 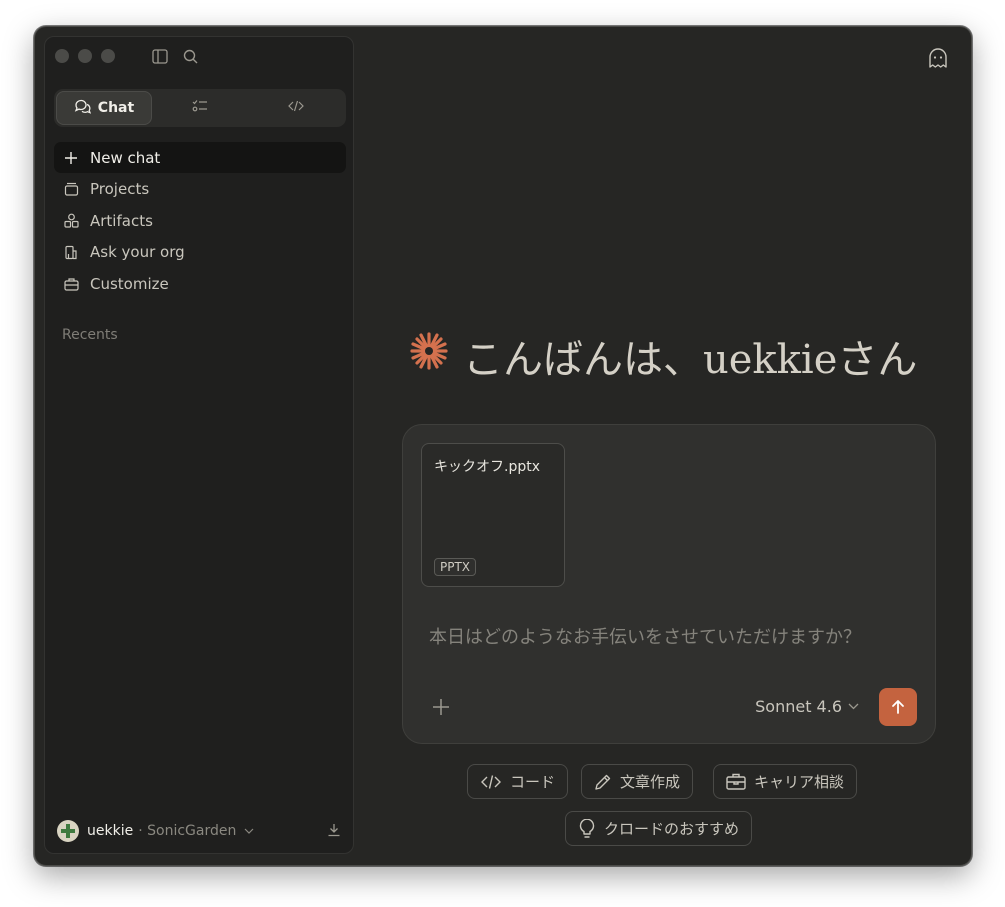 I want to click on zoom-window-button, so click(x=108, y=56).